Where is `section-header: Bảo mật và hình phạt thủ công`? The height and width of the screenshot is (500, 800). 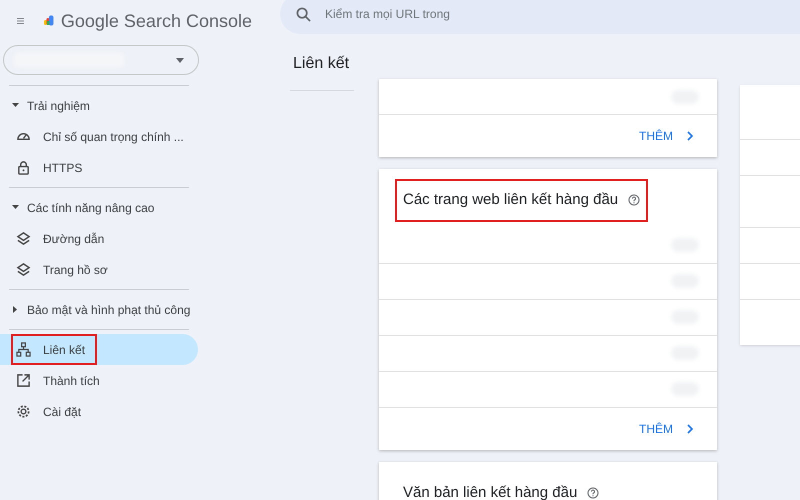 section-header: Bảo mật và hình phạt thủ công is located at coordinates (109, 309).